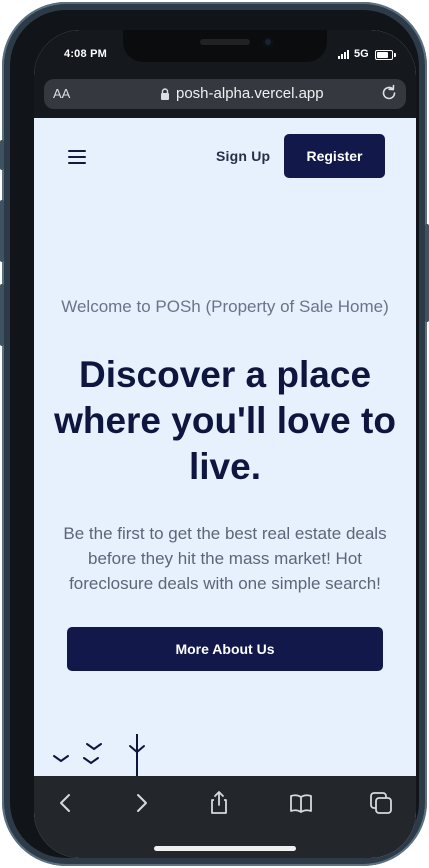 This screenshot has height=868, width=429. What do you see at coordinates (225, 848) in the screenshot?
I see `home-indicator` at bounding box center [225, 848].